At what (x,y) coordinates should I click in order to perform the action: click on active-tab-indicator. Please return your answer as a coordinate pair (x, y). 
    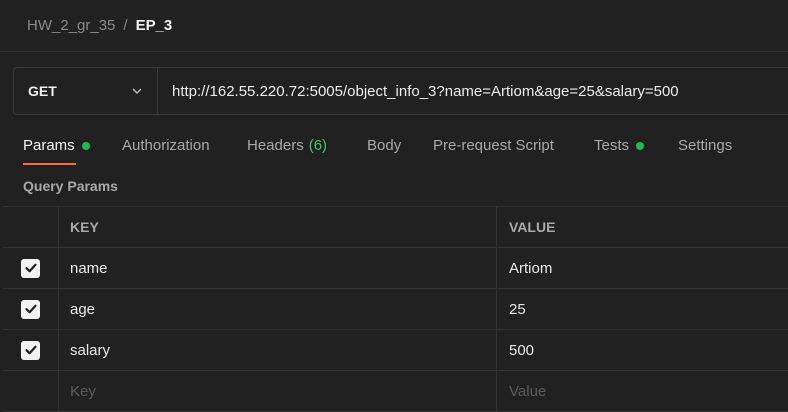
    Looking at the image, I should click on (49, 164).